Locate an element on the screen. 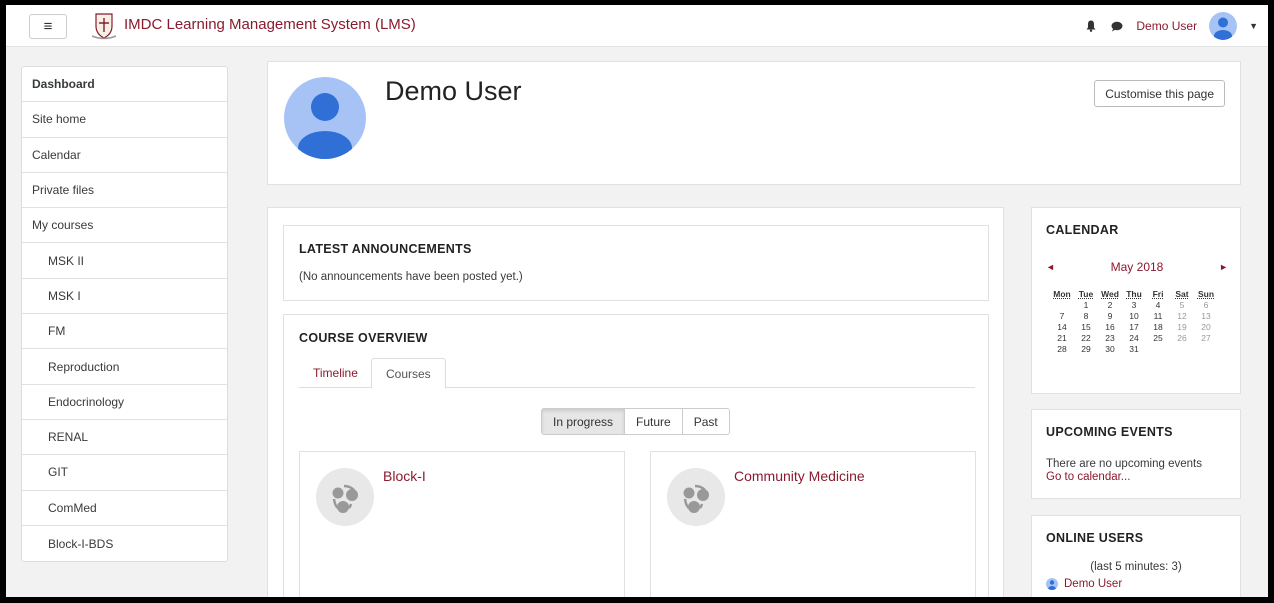  calendar-day: 22 is located at coordinates (1086, 338).